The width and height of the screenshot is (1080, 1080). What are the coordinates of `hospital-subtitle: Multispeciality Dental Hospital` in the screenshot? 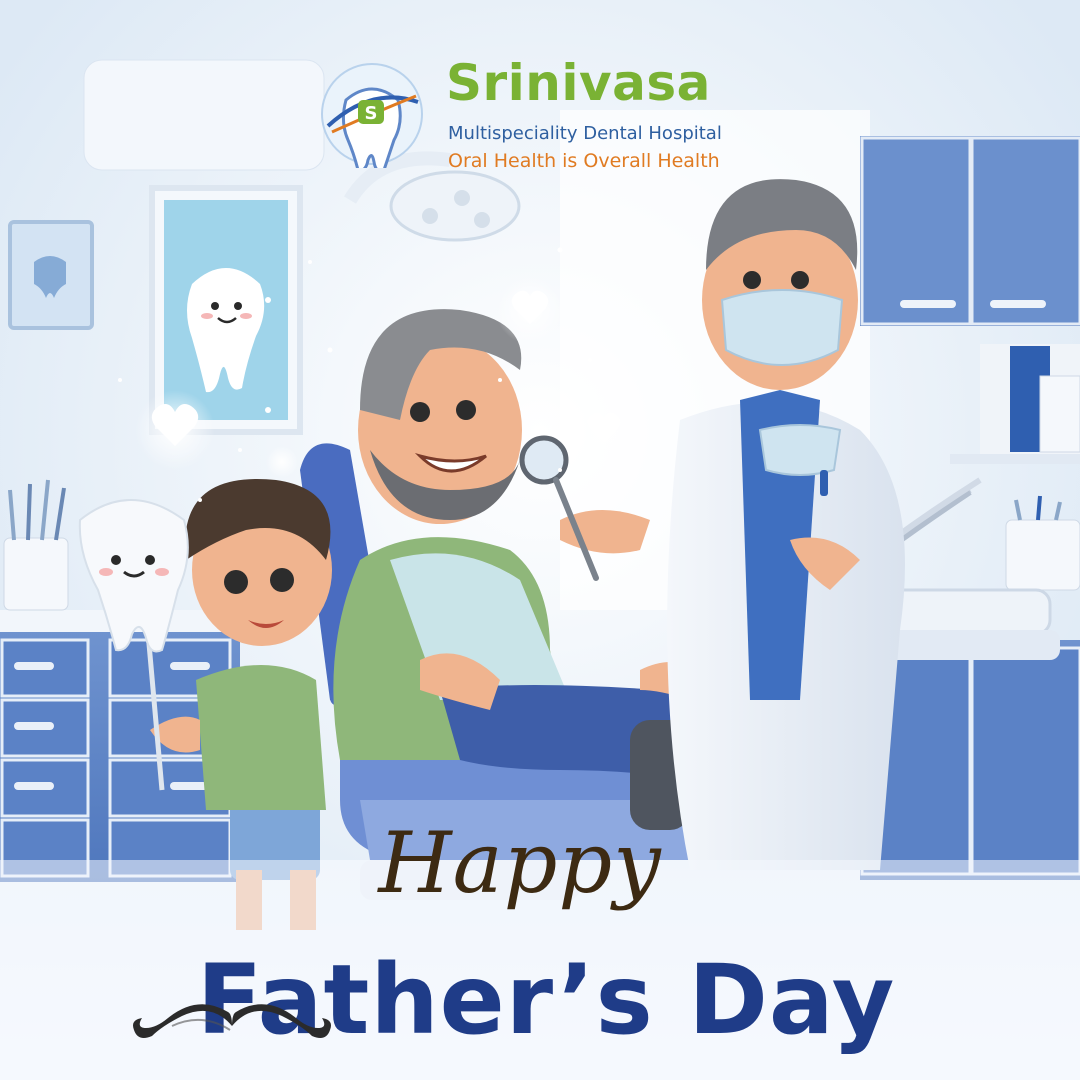 It's located at (585, 133).